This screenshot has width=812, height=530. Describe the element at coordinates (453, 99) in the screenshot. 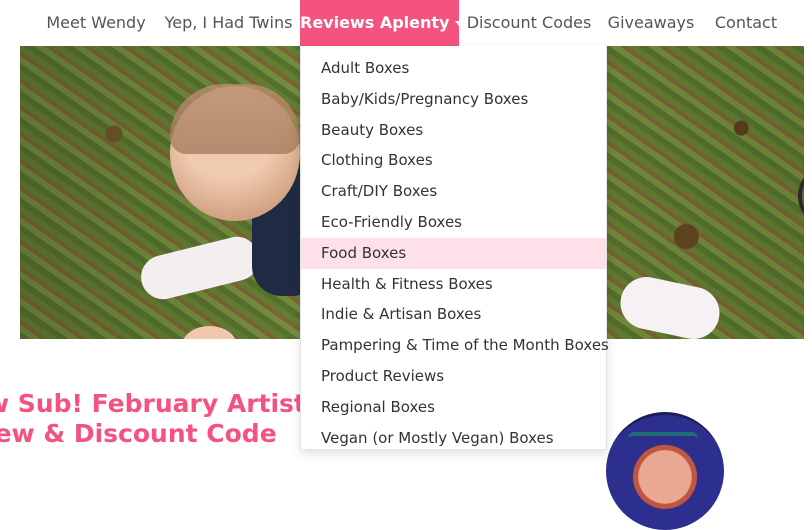

I see `dropdown-item-baby-kids: Baby/Kids/Pregnancy Boxes` at that location.